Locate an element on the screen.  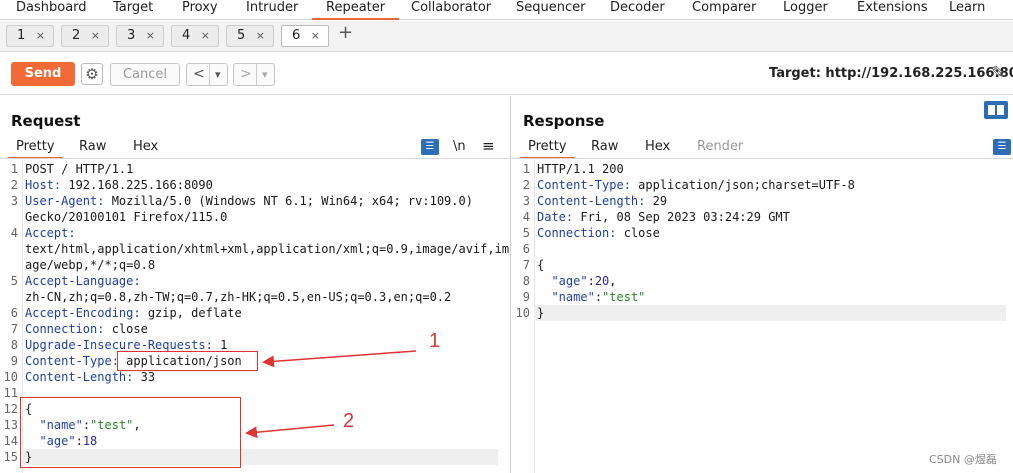
nav-tab-repeater: Repeater is located at coordinates (356, 10).